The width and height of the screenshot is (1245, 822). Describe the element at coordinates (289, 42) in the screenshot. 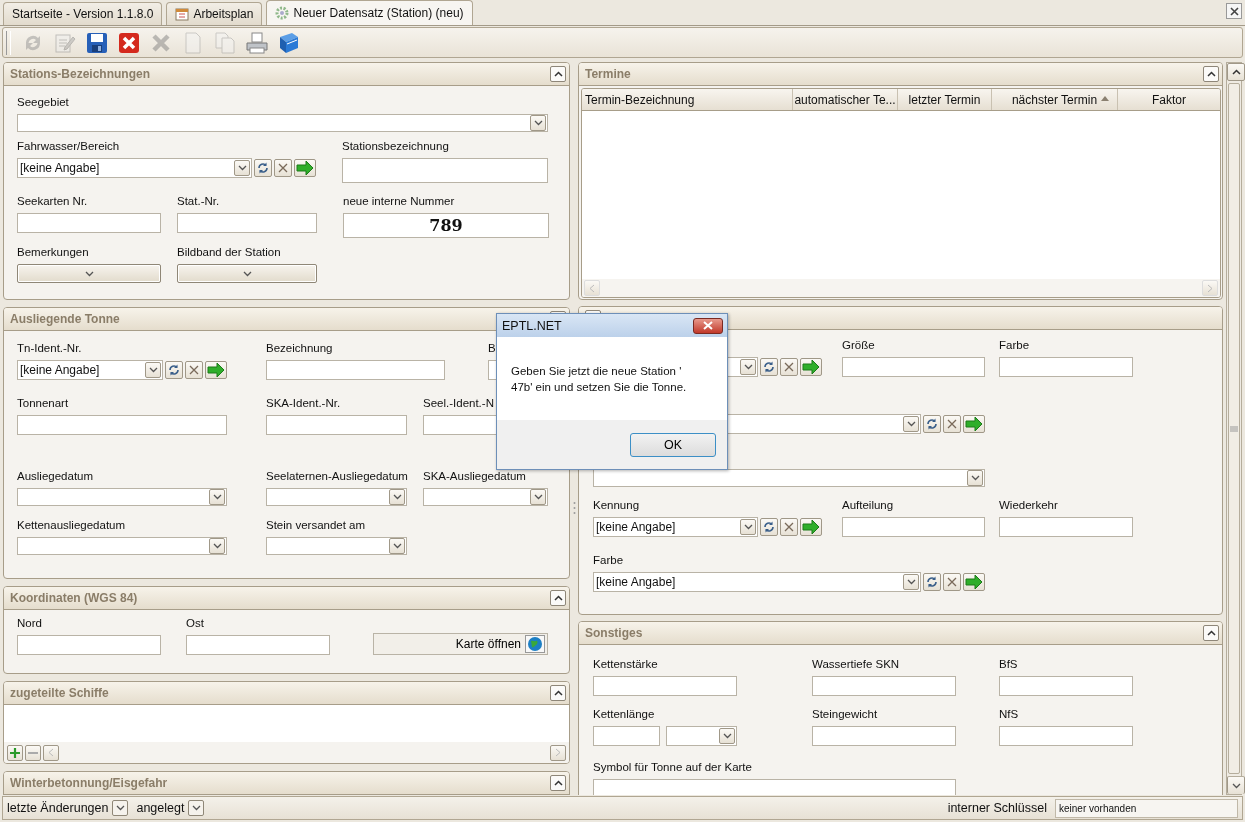

I see `book-icon` at that location.